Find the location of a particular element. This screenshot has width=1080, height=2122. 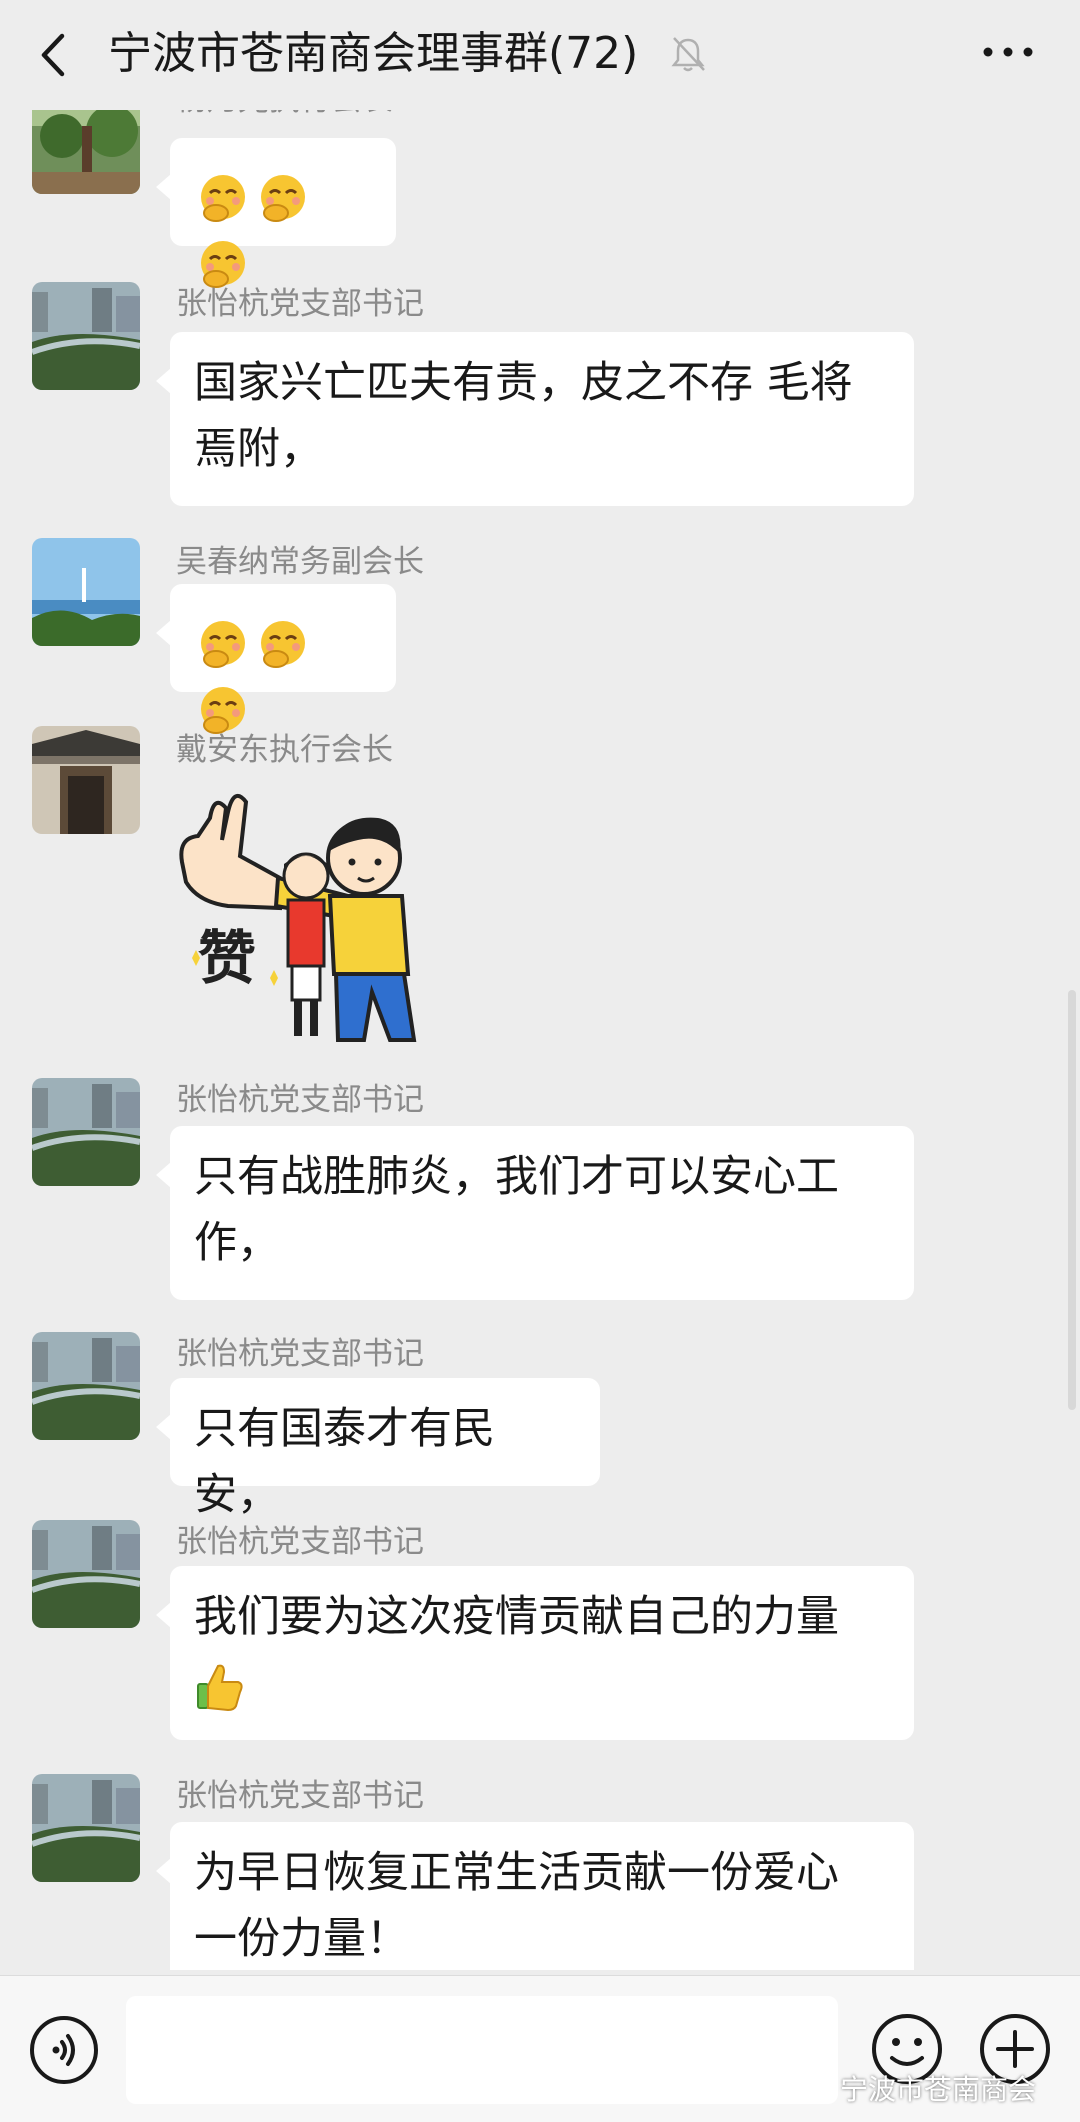

message-bubble: 为早日恢复正常生活贡献一份爱心 一份力量！ is located at coordinates (535, 1896).